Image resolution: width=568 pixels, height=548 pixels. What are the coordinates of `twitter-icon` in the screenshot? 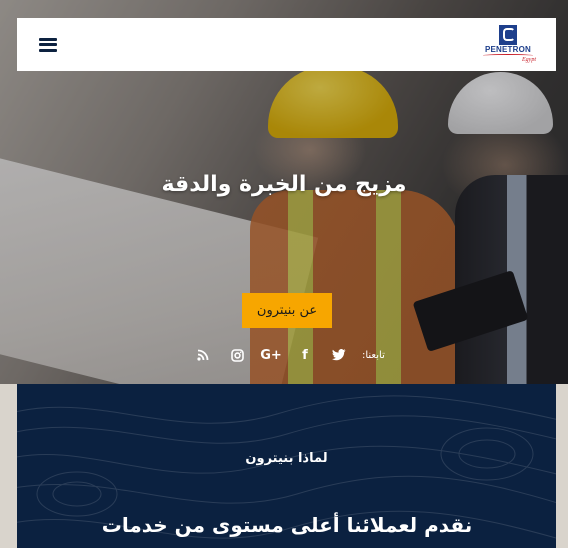 It's located at (339, 355).